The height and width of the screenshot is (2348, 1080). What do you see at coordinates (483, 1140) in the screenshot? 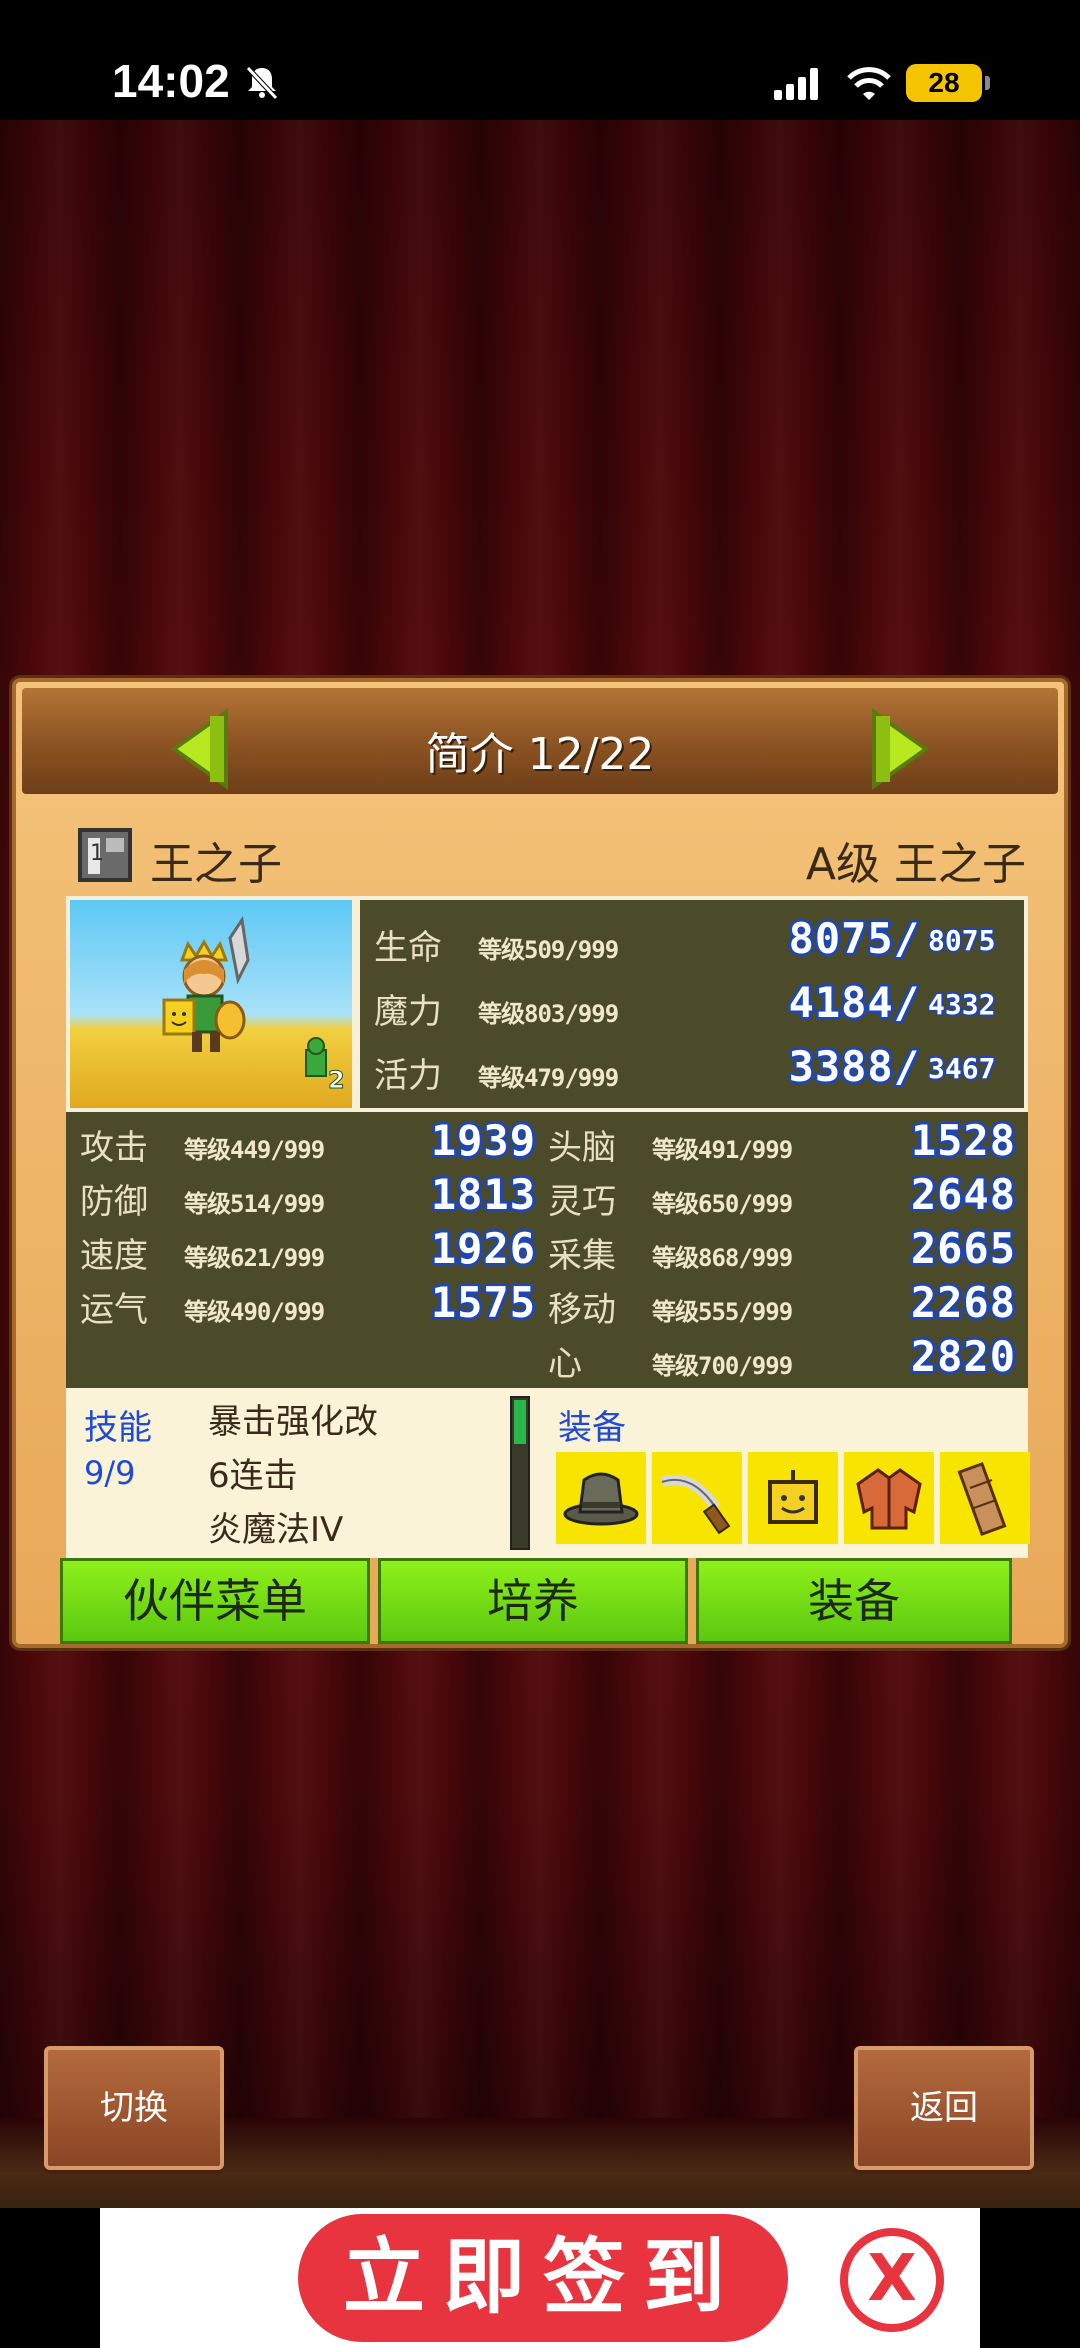
I see `stat-value: 1939` at bounding box center [483, 1140].